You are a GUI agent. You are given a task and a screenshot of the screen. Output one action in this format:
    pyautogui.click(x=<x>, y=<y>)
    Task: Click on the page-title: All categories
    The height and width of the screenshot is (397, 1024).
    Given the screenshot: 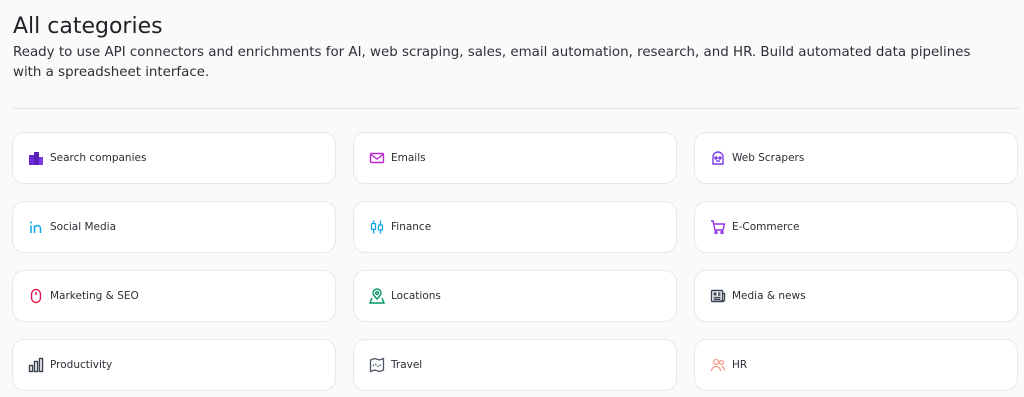 What is the action you would take?
    pyautogui.click(x=88, y=26)
    